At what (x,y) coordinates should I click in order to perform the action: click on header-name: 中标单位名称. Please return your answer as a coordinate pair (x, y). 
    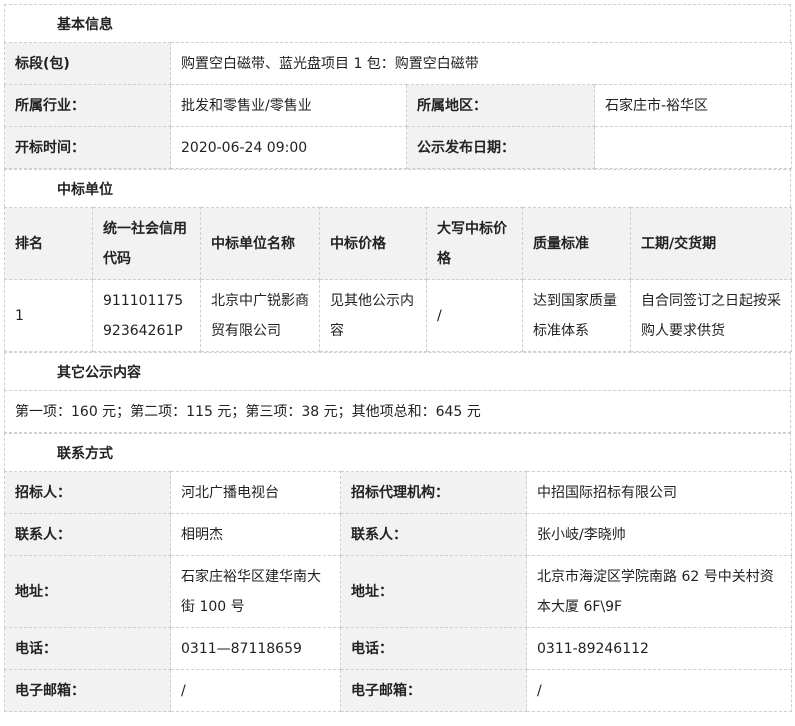
    Looking at the image, I should click on (260, 243).